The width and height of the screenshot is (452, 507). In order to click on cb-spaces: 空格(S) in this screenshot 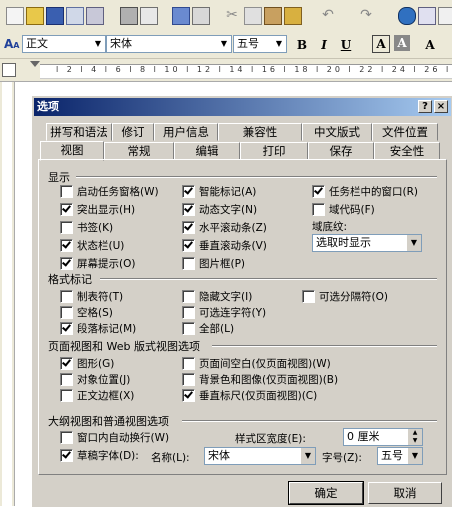, I will do `click(86, 312)`.